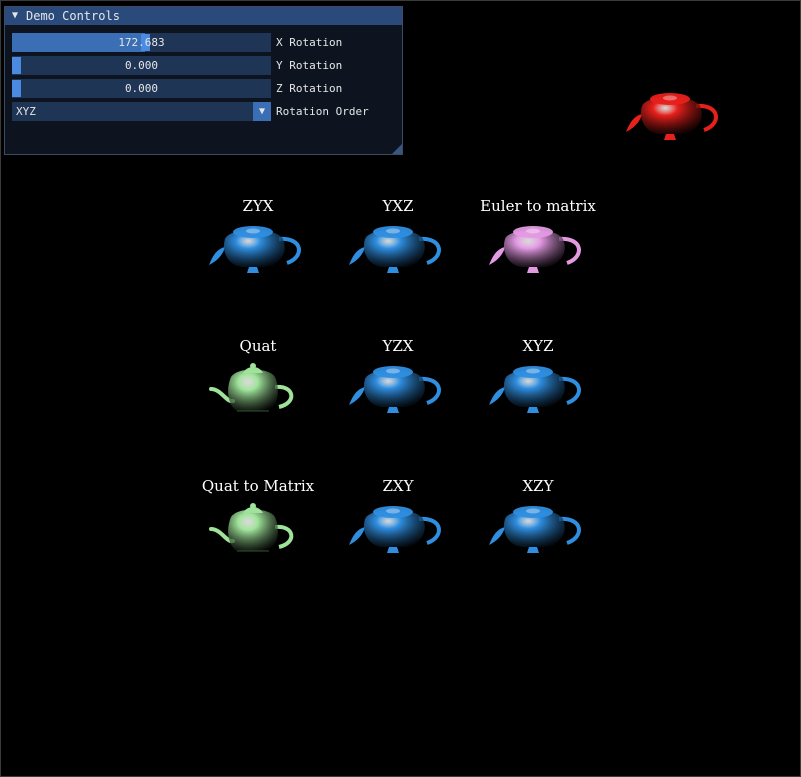  What do you see at coordinates (675, 118) in the screenshot?
I see `reference-teapot` at bounding box center [675, 118].